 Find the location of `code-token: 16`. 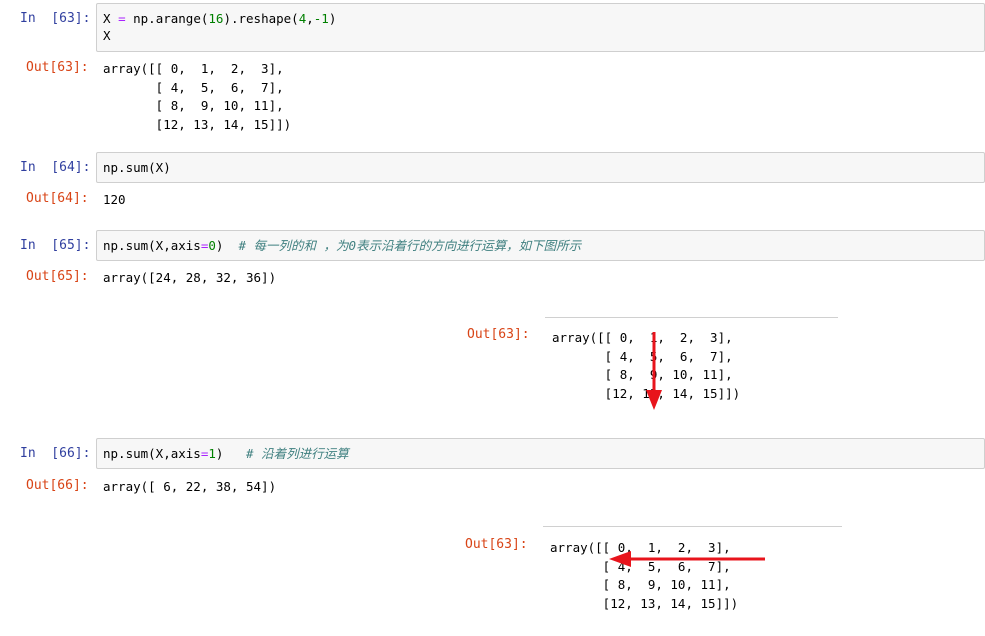

code-token: 16 is located at coordinates (216, 18).